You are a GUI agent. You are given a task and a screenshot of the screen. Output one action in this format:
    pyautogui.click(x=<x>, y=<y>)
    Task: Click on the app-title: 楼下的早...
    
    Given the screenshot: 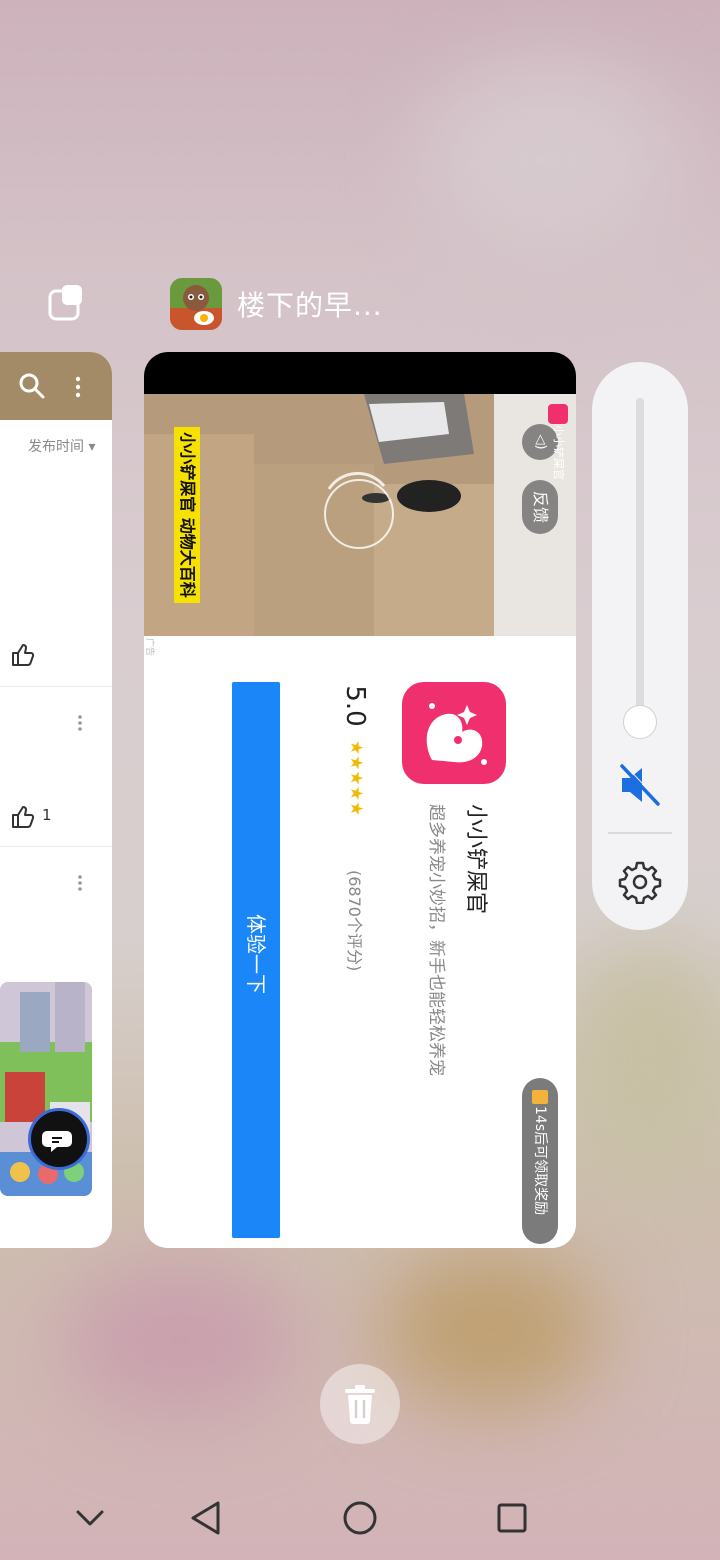 What is the action you would take?
    pyautogui.click(x=310, y=305)
    